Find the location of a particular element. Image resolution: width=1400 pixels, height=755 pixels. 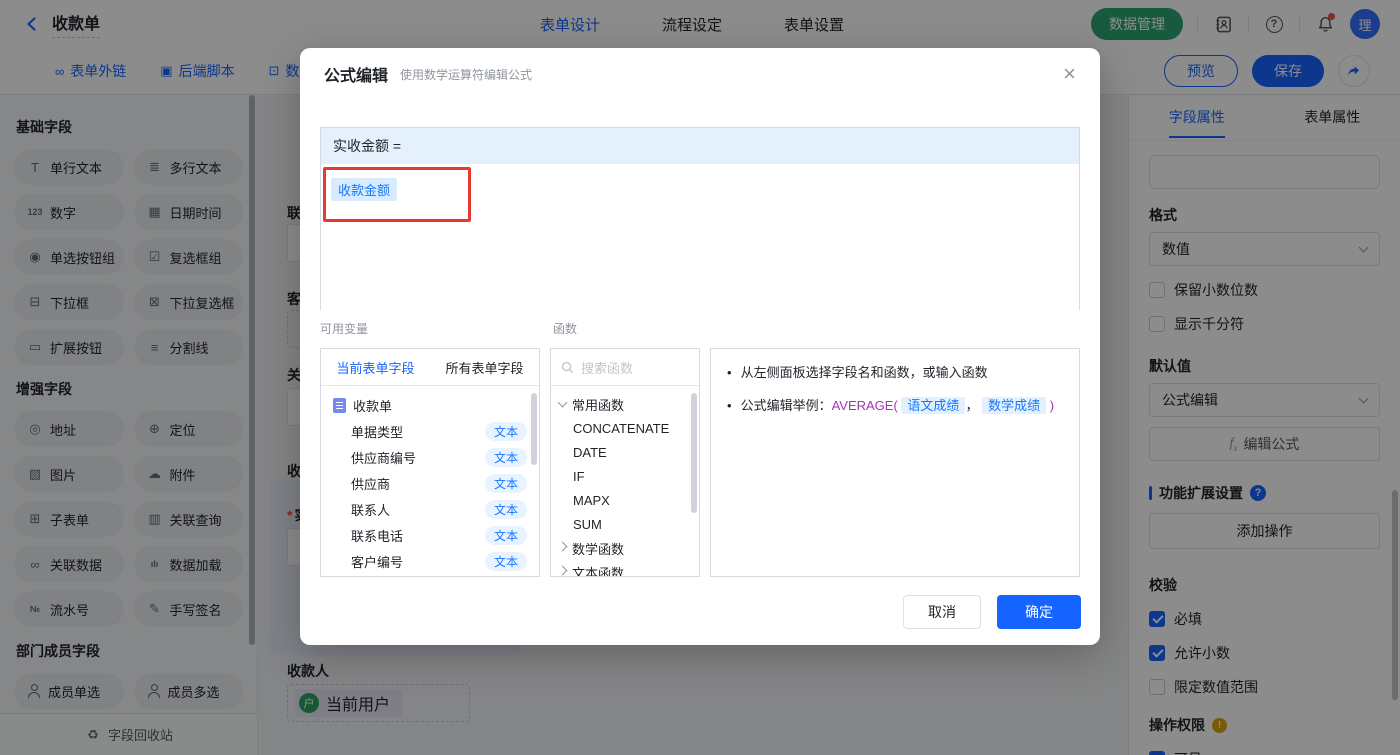

function-MAPX: MAPX is located at coordinates (625, 500).